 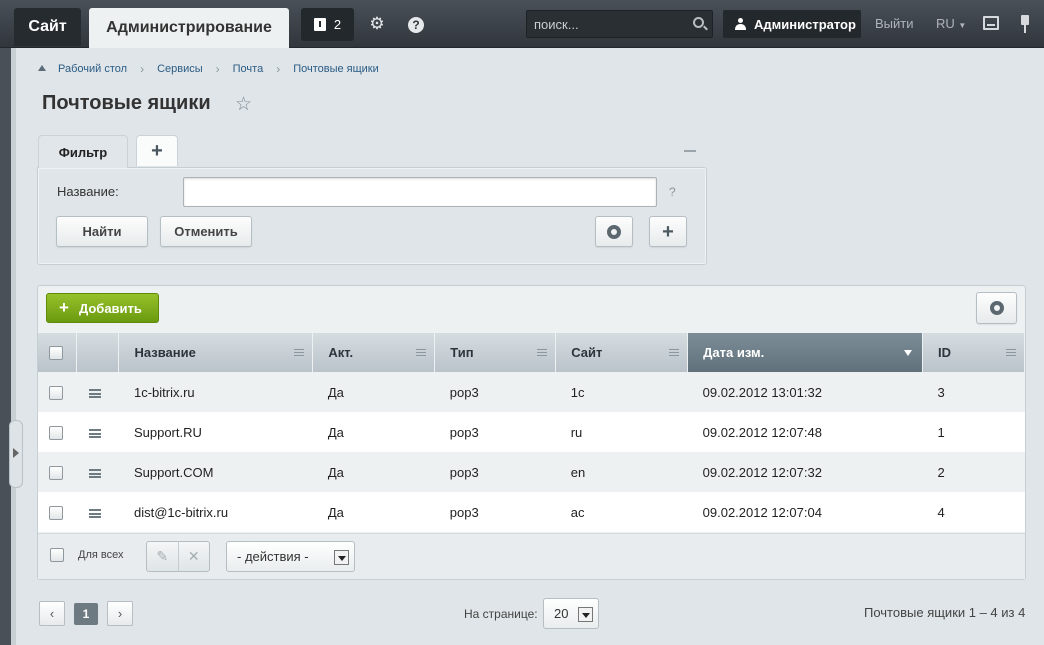 What do you see at coordinates (973, 352) in the screenshot?
I see `column-header-id: ID` at bounding box center [973, 352].